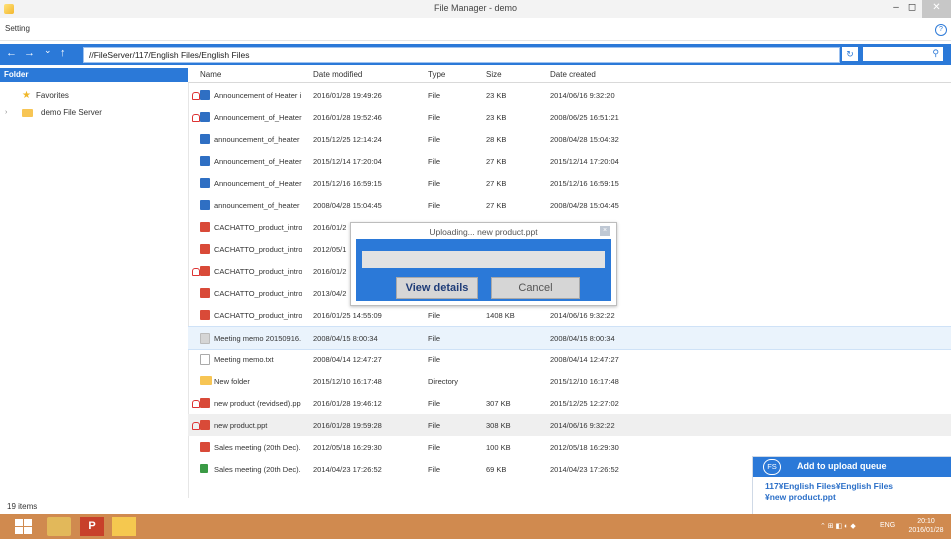 The width and height of the screenshot is (951, 539). Describe the element at coordinates (483, 259) in the screenshot. I see `upload-progress-bar` at that location.